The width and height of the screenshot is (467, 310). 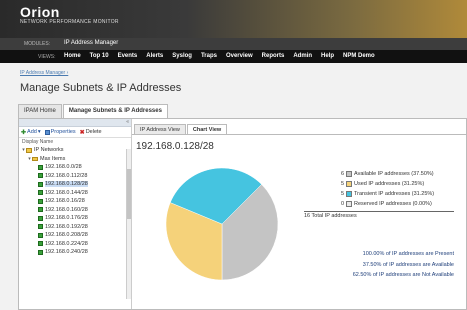 I want to click on delete-button: ✖ Delete, so click(x=91, y=132).